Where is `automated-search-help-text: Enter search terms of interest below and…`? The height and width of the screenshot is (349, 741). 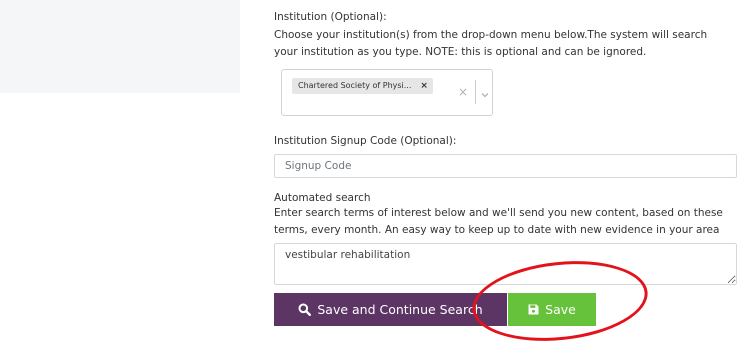
automated-search-help-text: Enter search terms of interest below and… is located at coordinates (507, 222).